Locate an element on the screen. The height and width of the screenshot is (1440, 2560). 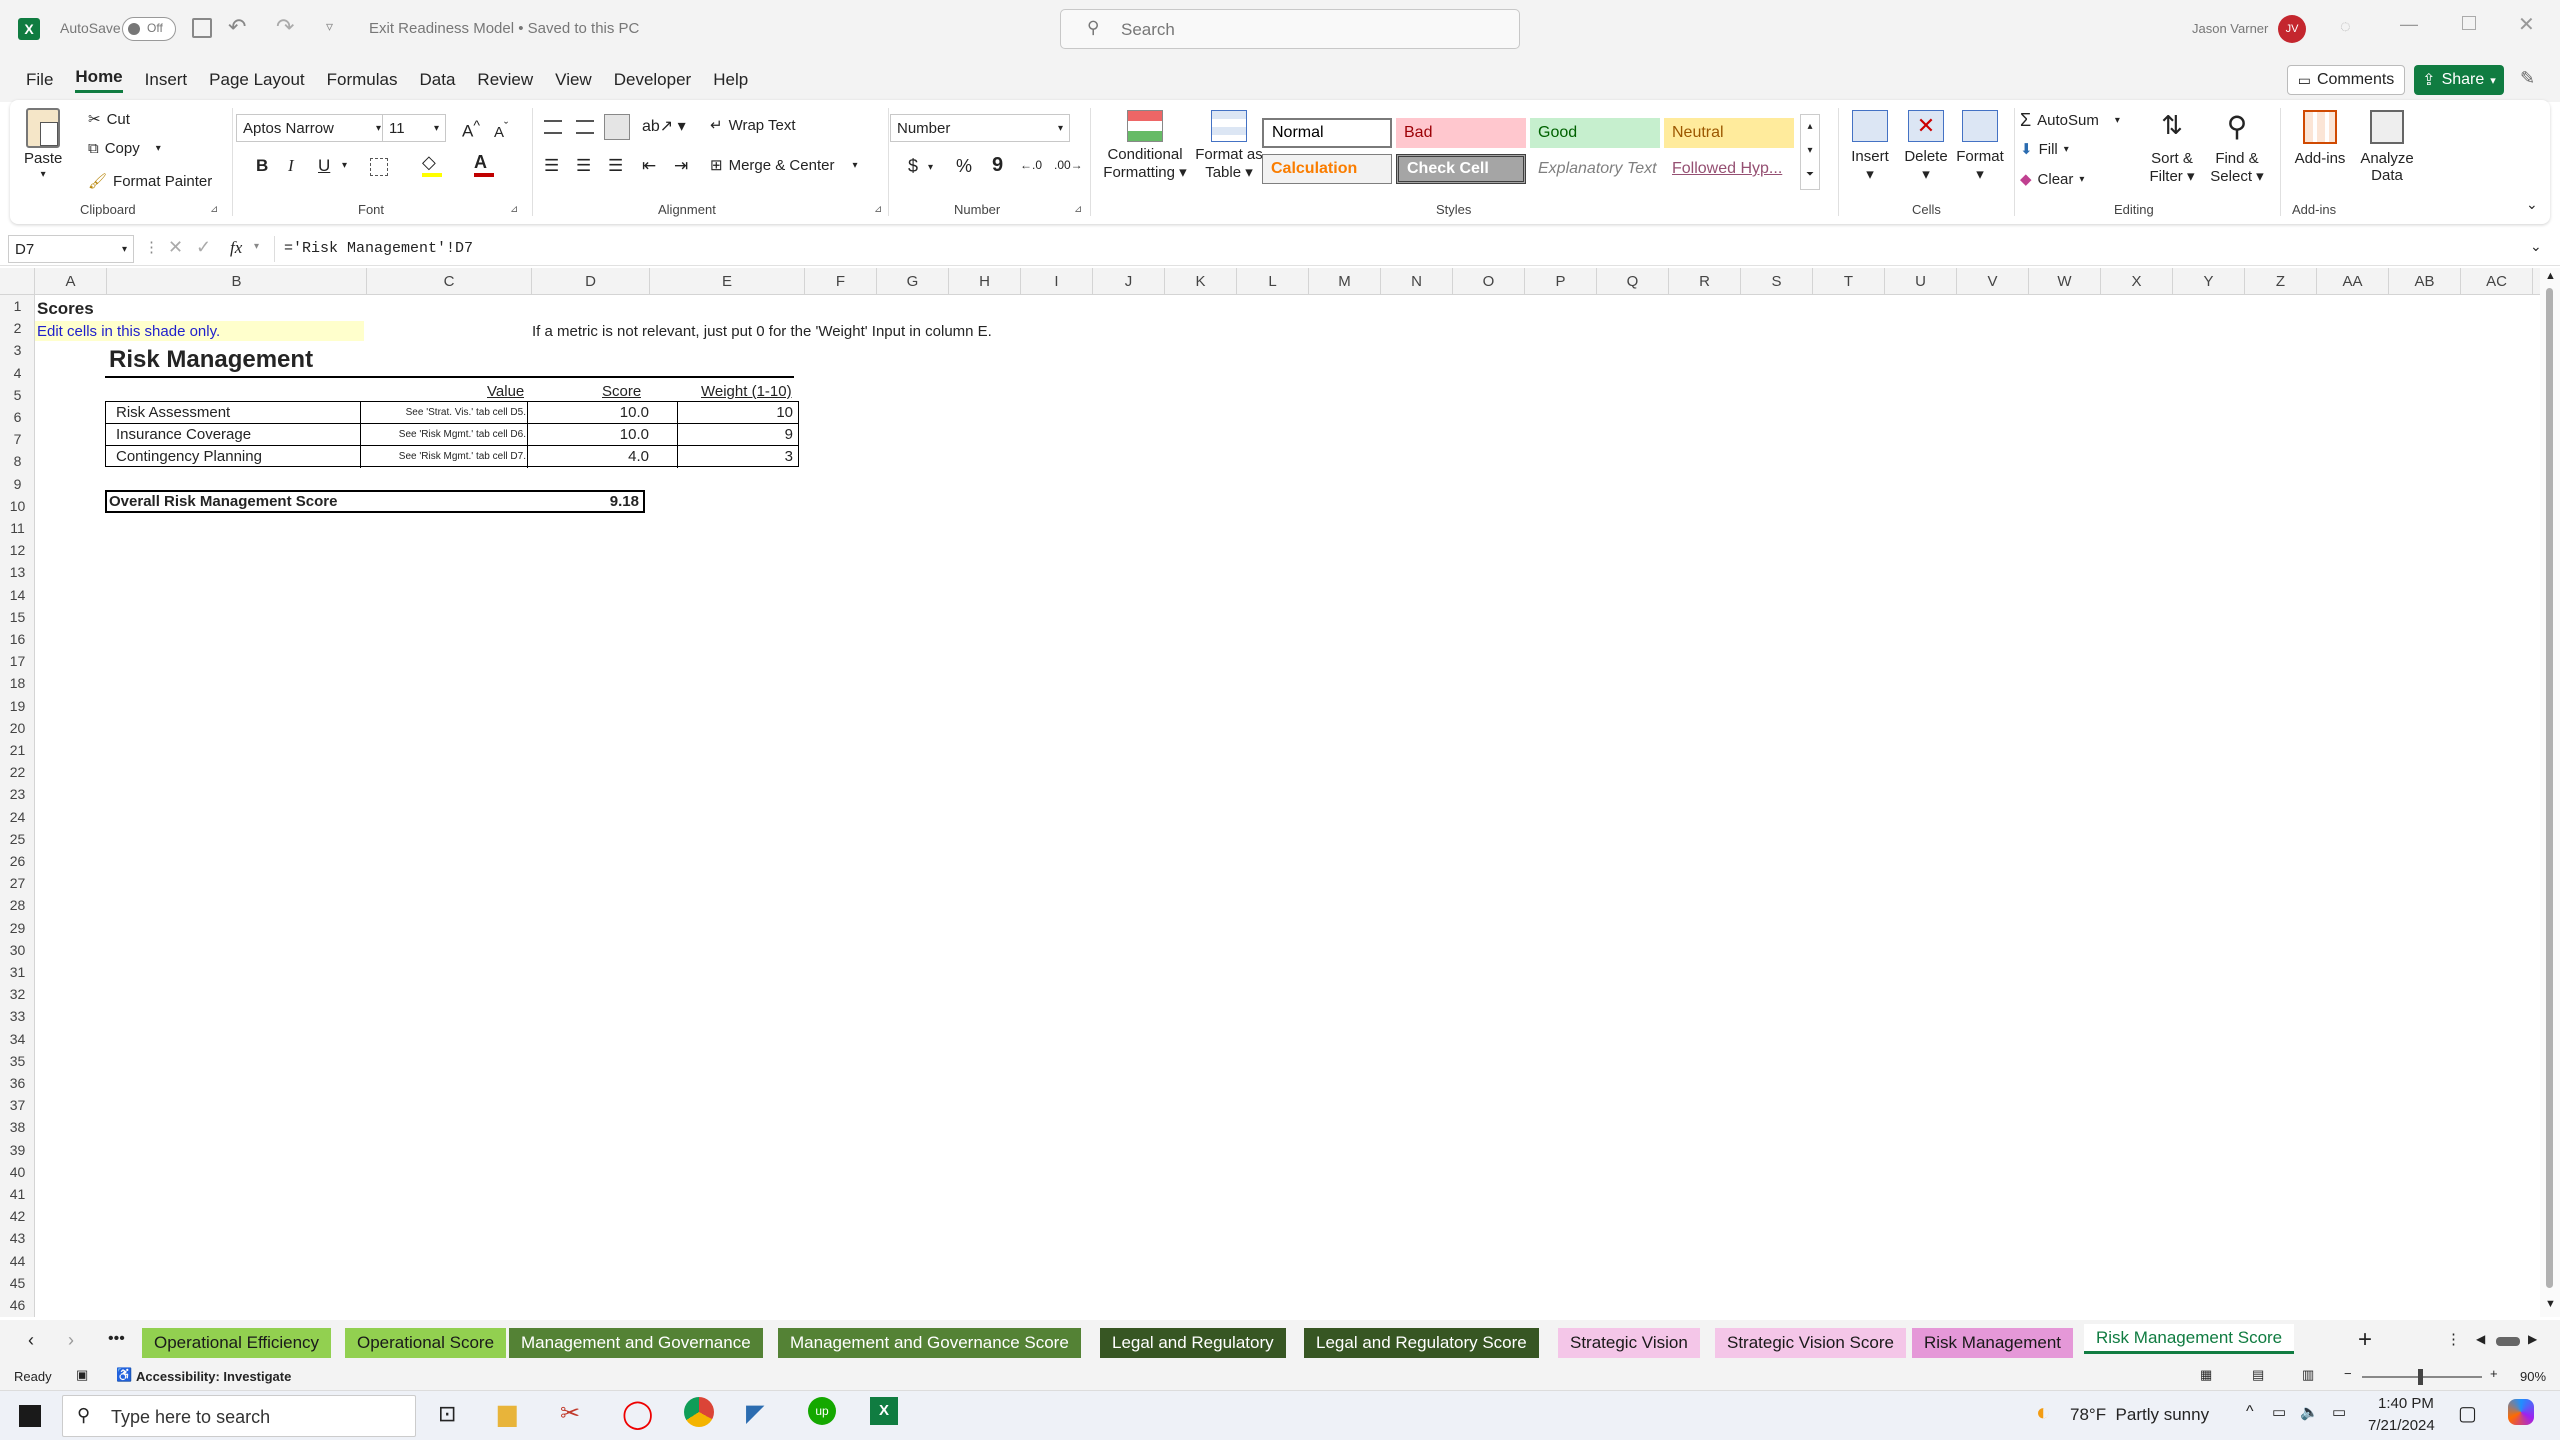
menu-page-layout: Page Layout is located at coordinates (256, 80).